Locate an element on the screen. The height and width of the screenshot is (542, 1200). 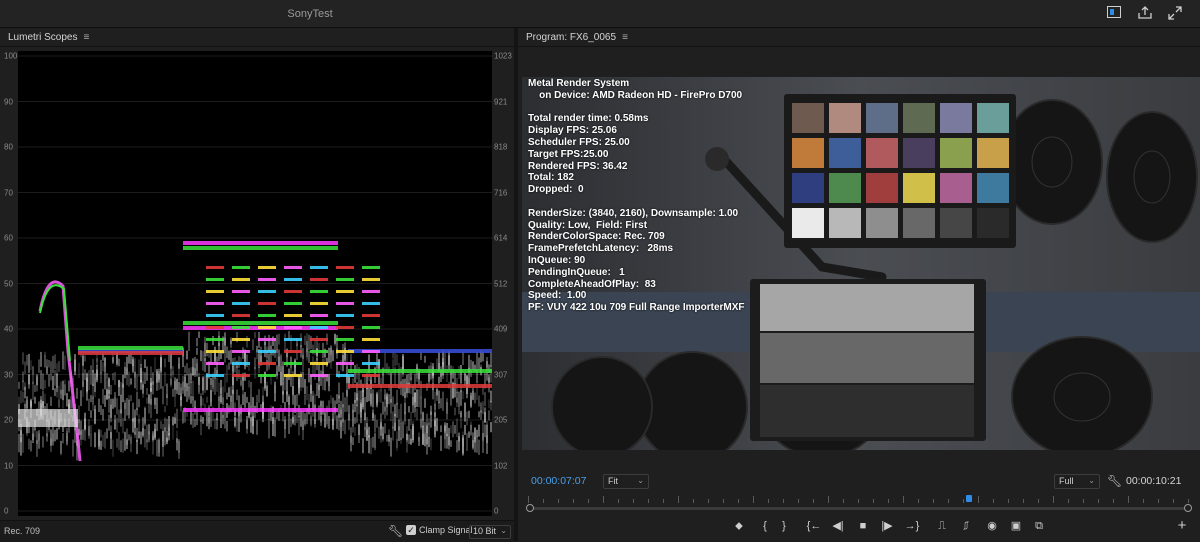
overlay-line: Target FPS:25.00 is located at coordinates (568, 154).